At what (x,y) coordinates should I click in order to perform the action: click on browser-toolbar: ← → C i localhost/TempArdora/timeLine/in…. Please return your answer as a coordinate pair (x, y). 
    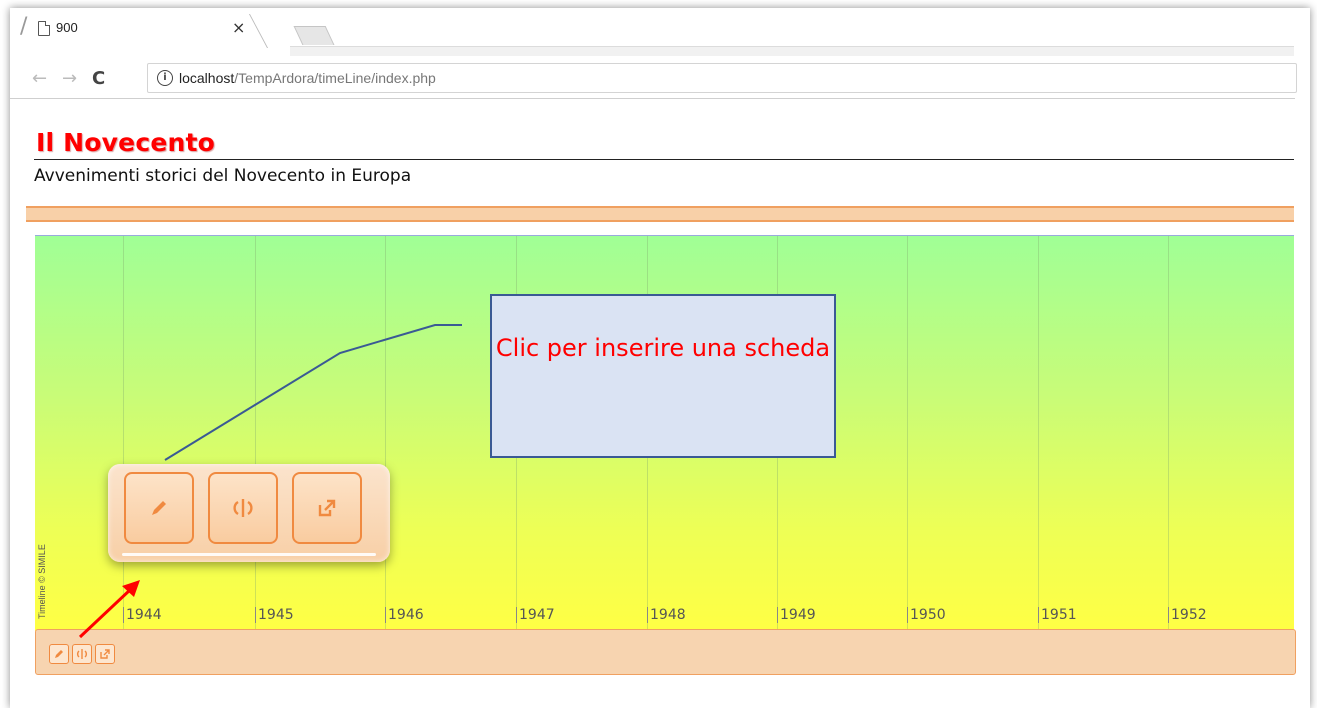
    Looking at the image, I should click on (653, 77).